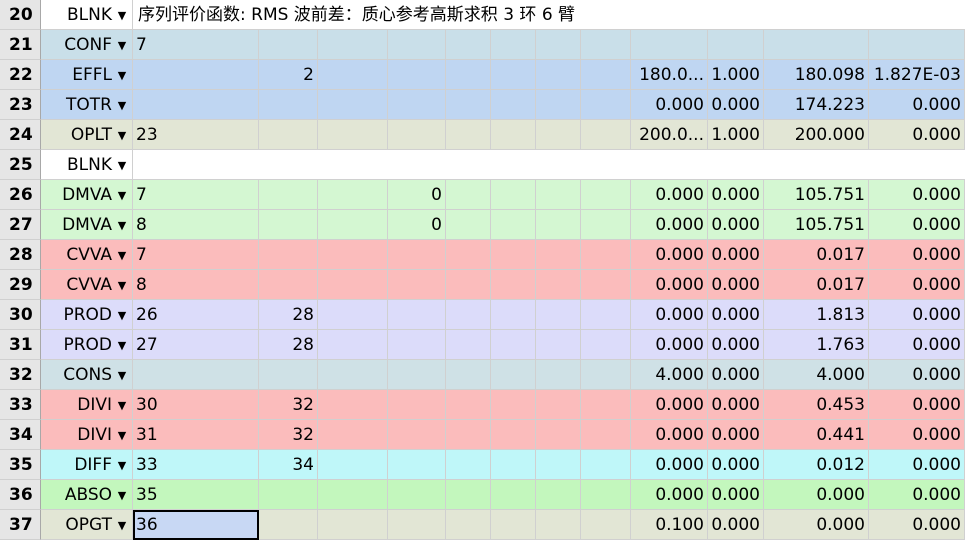 Image resolution: width=965 pixels, height=543 pixels. What do you see at coordinates (816, 375) in the screenshot?
I see `value-cell: 4.000` at bounding box center [816, 375].